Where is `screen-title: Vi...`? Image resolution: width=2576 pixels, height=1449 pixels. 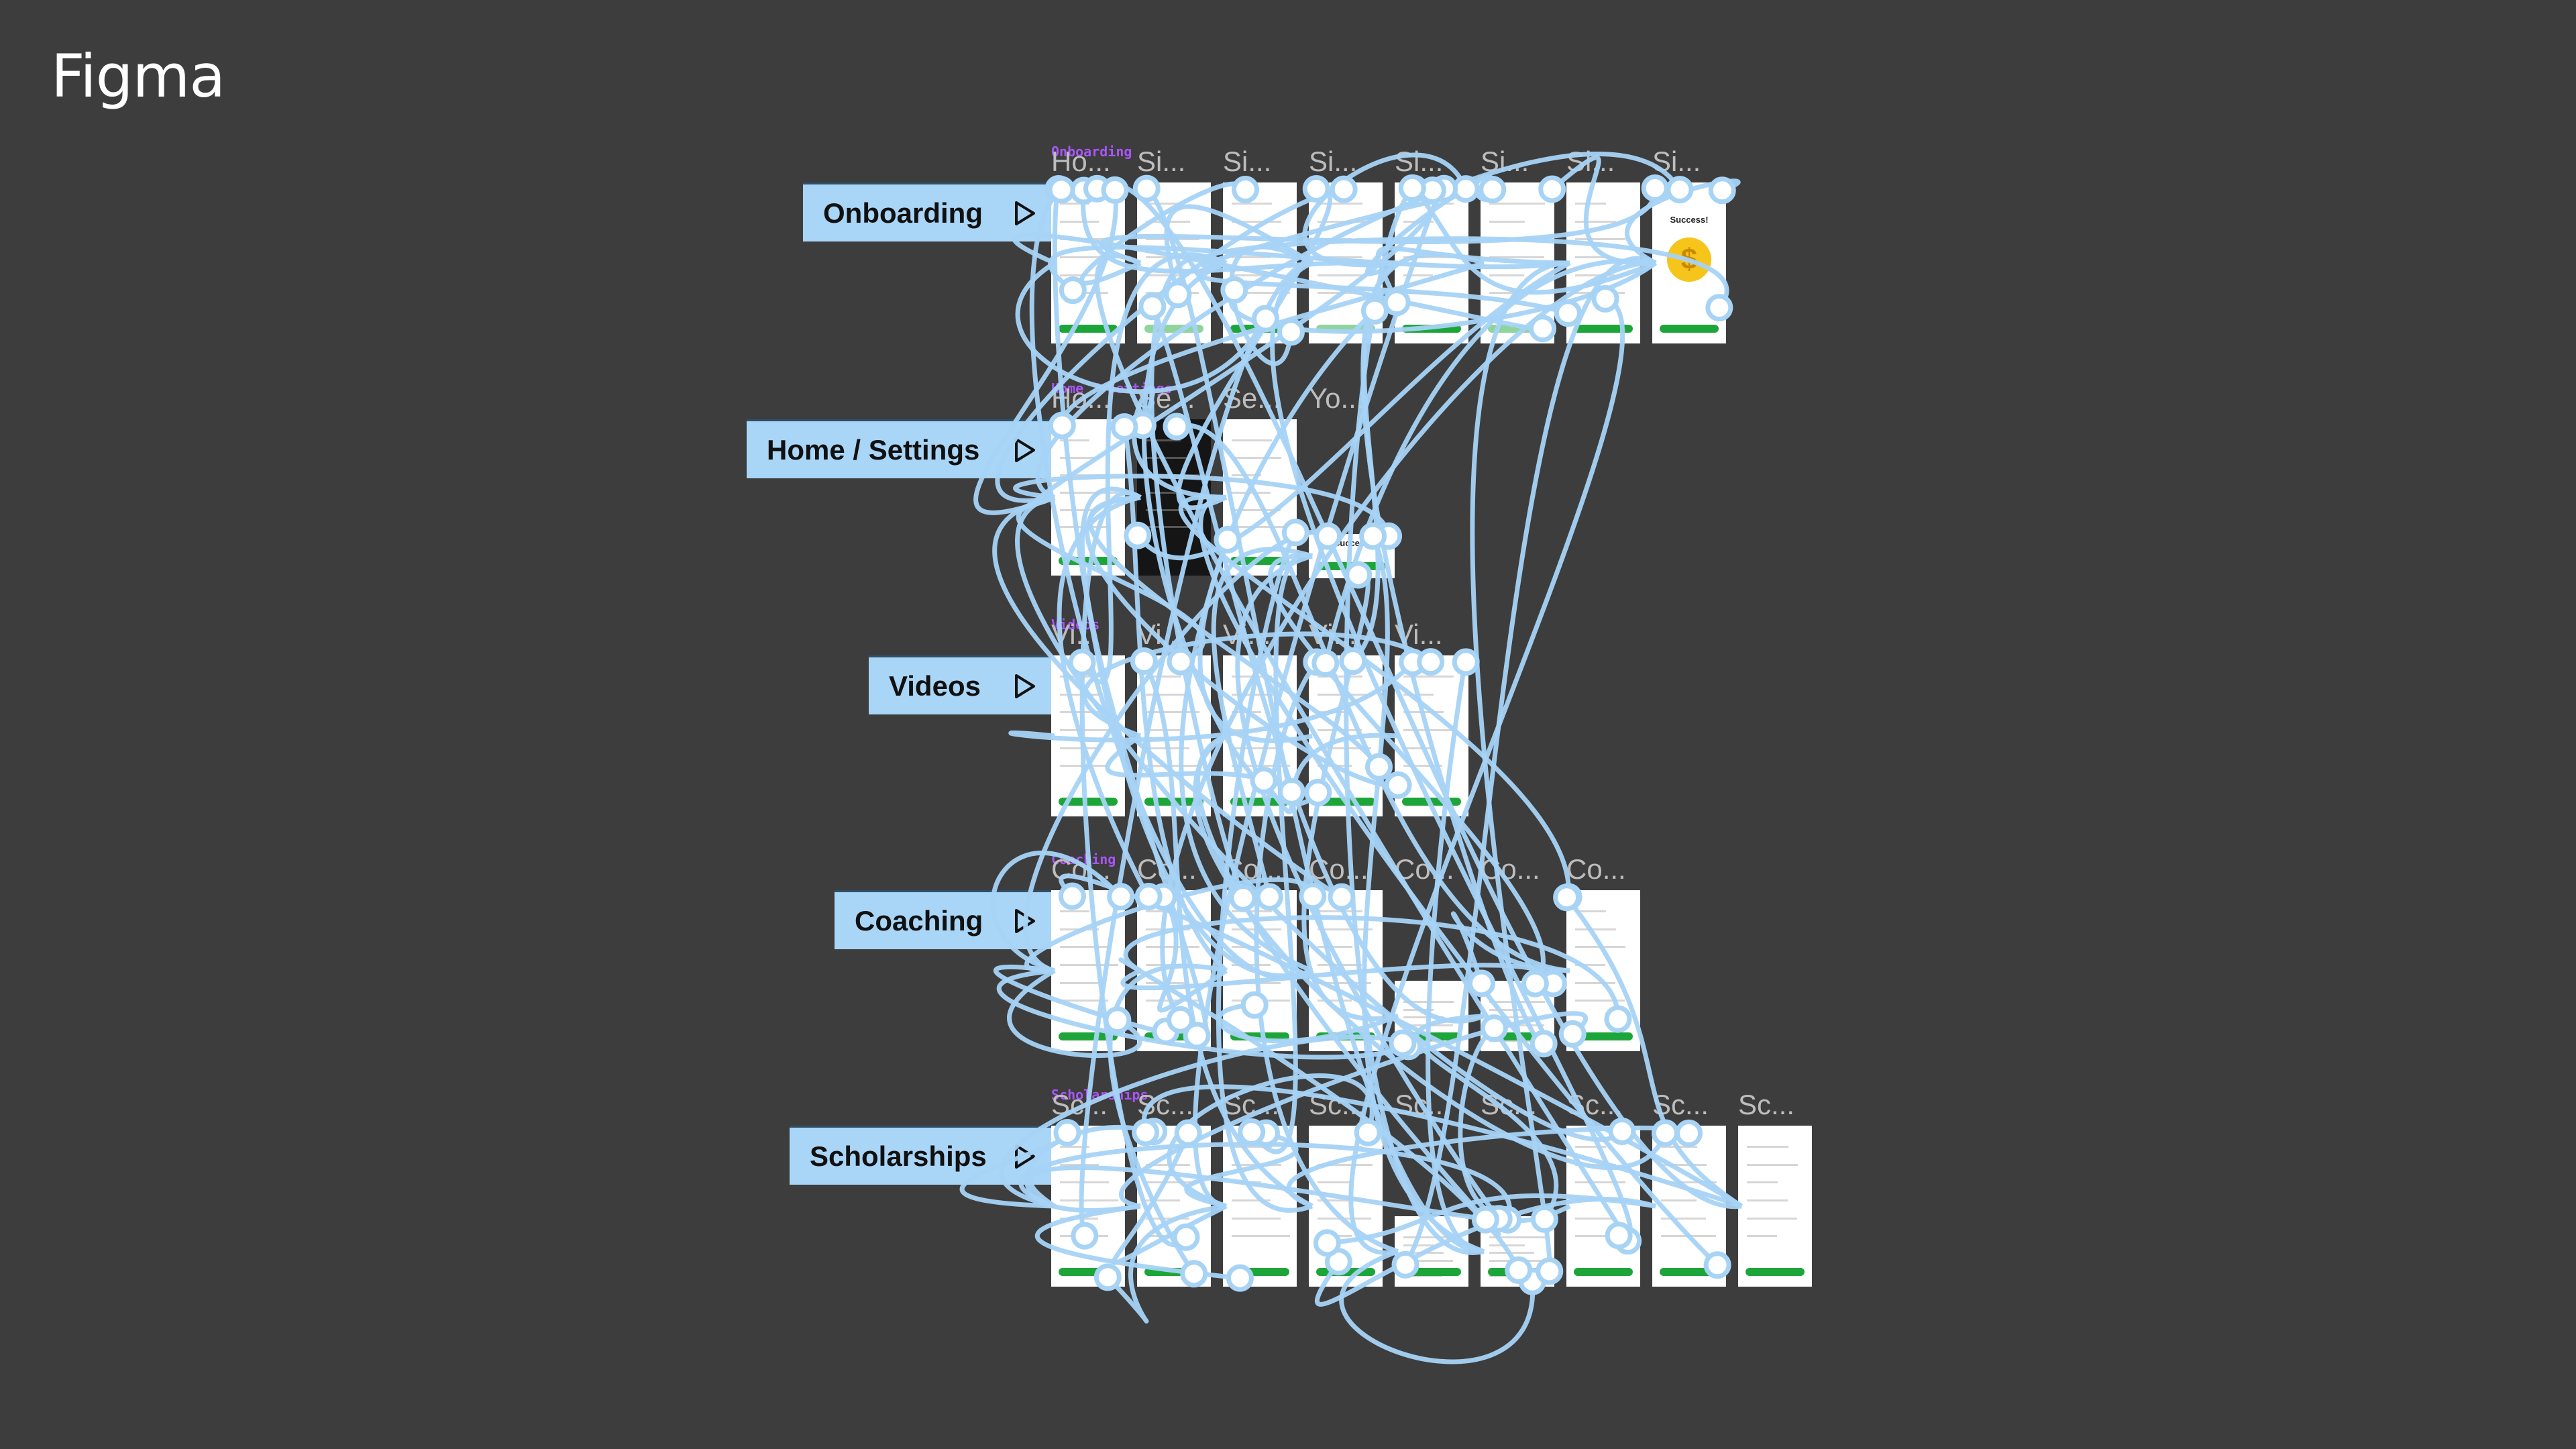
screen-title: Vi... is located at coordinates (1247, 634).